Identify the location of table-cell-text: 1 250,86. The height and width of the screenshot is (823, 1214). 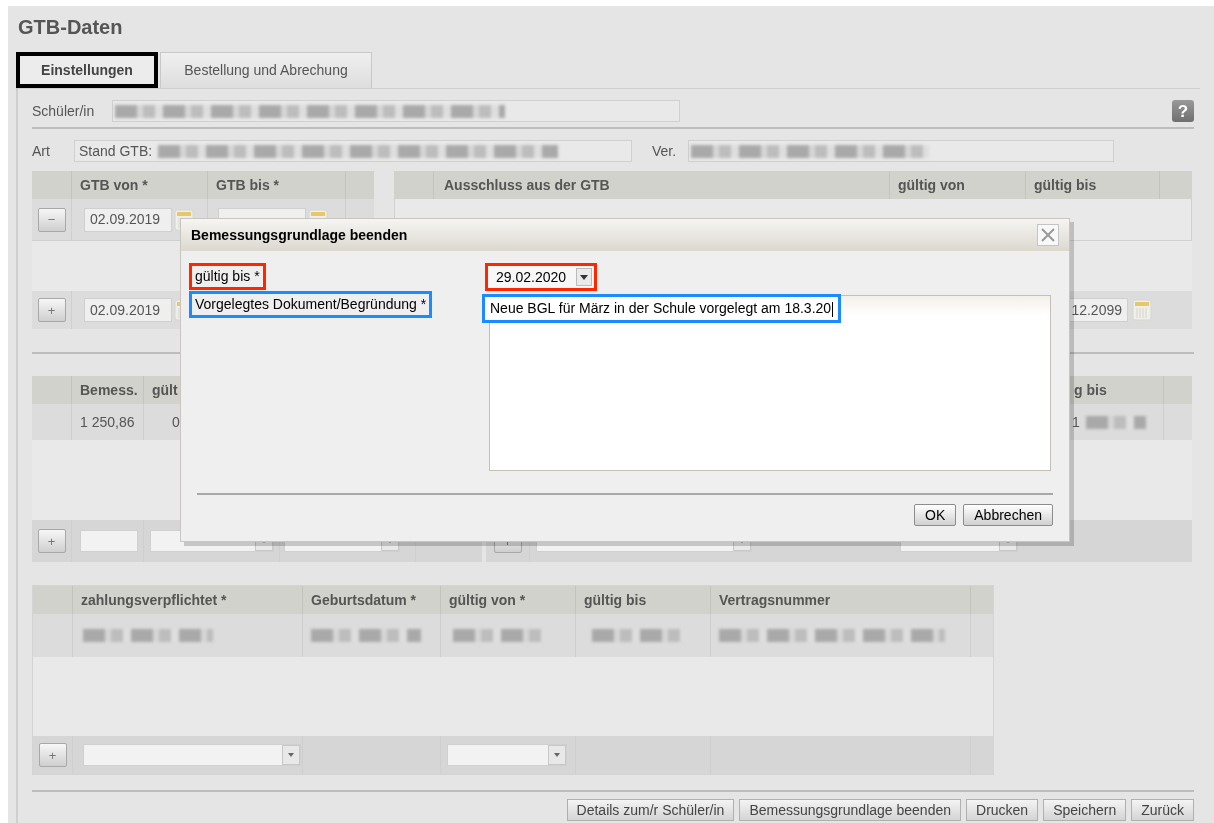
(107, 422).